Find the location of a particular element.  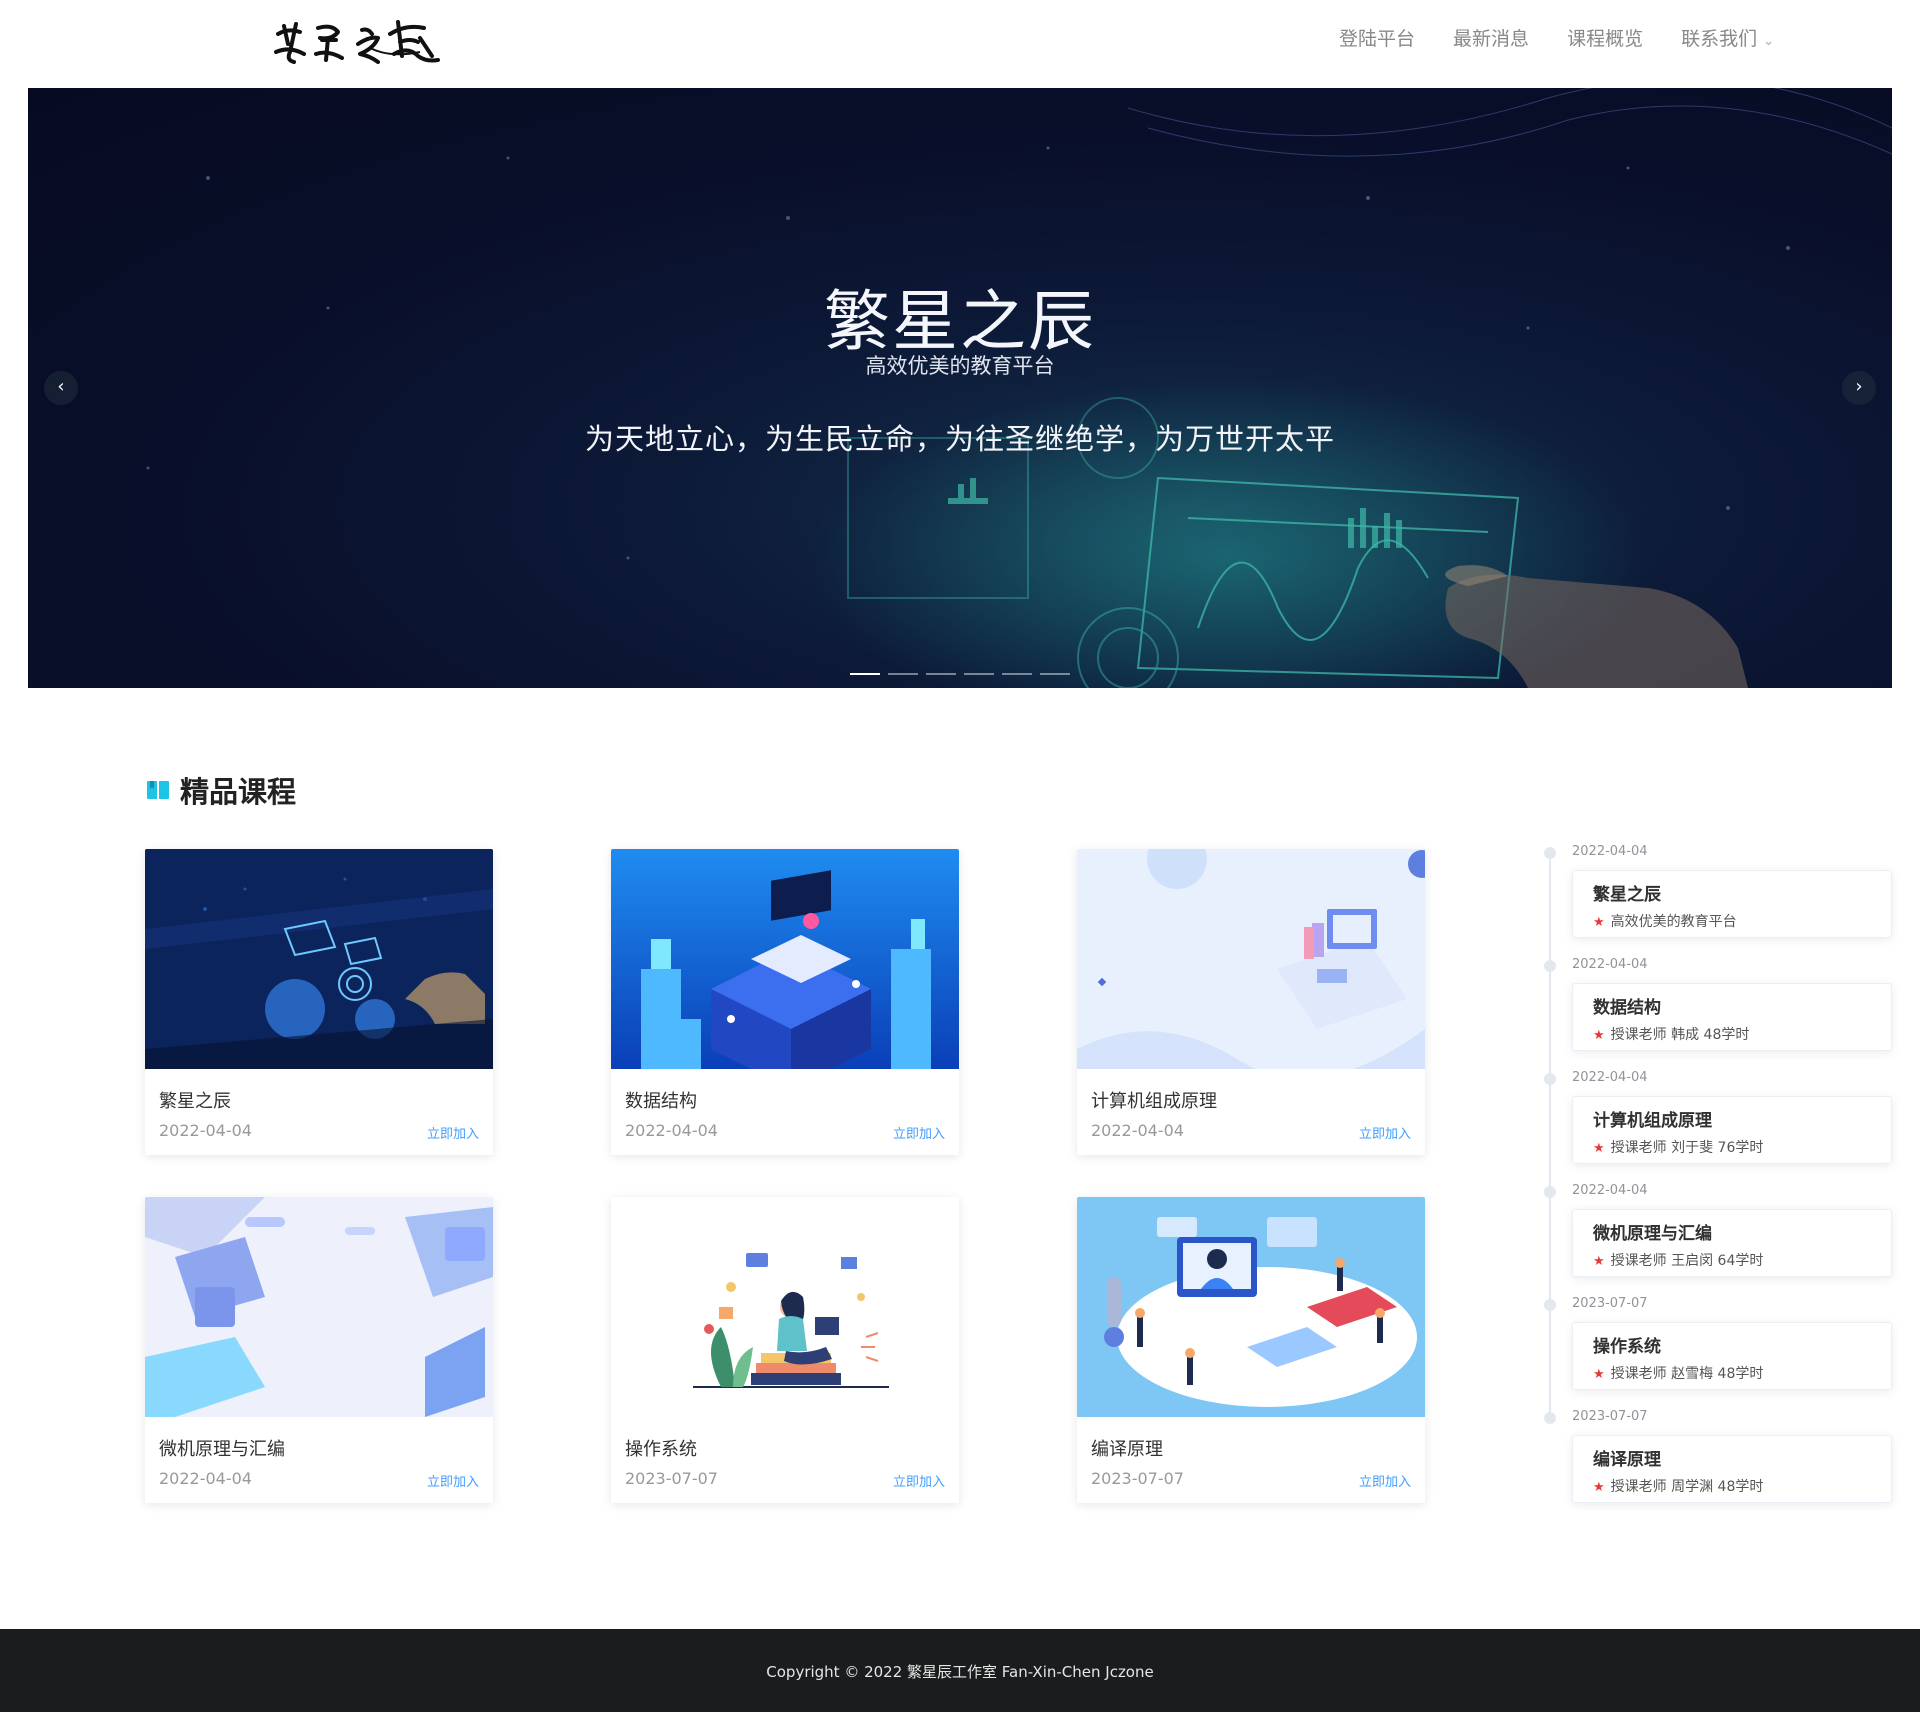

timeline-card: 微机原理与汇编 ★ 授课老师 王启闵 64学时 is located at coordinates (1732, 1243).